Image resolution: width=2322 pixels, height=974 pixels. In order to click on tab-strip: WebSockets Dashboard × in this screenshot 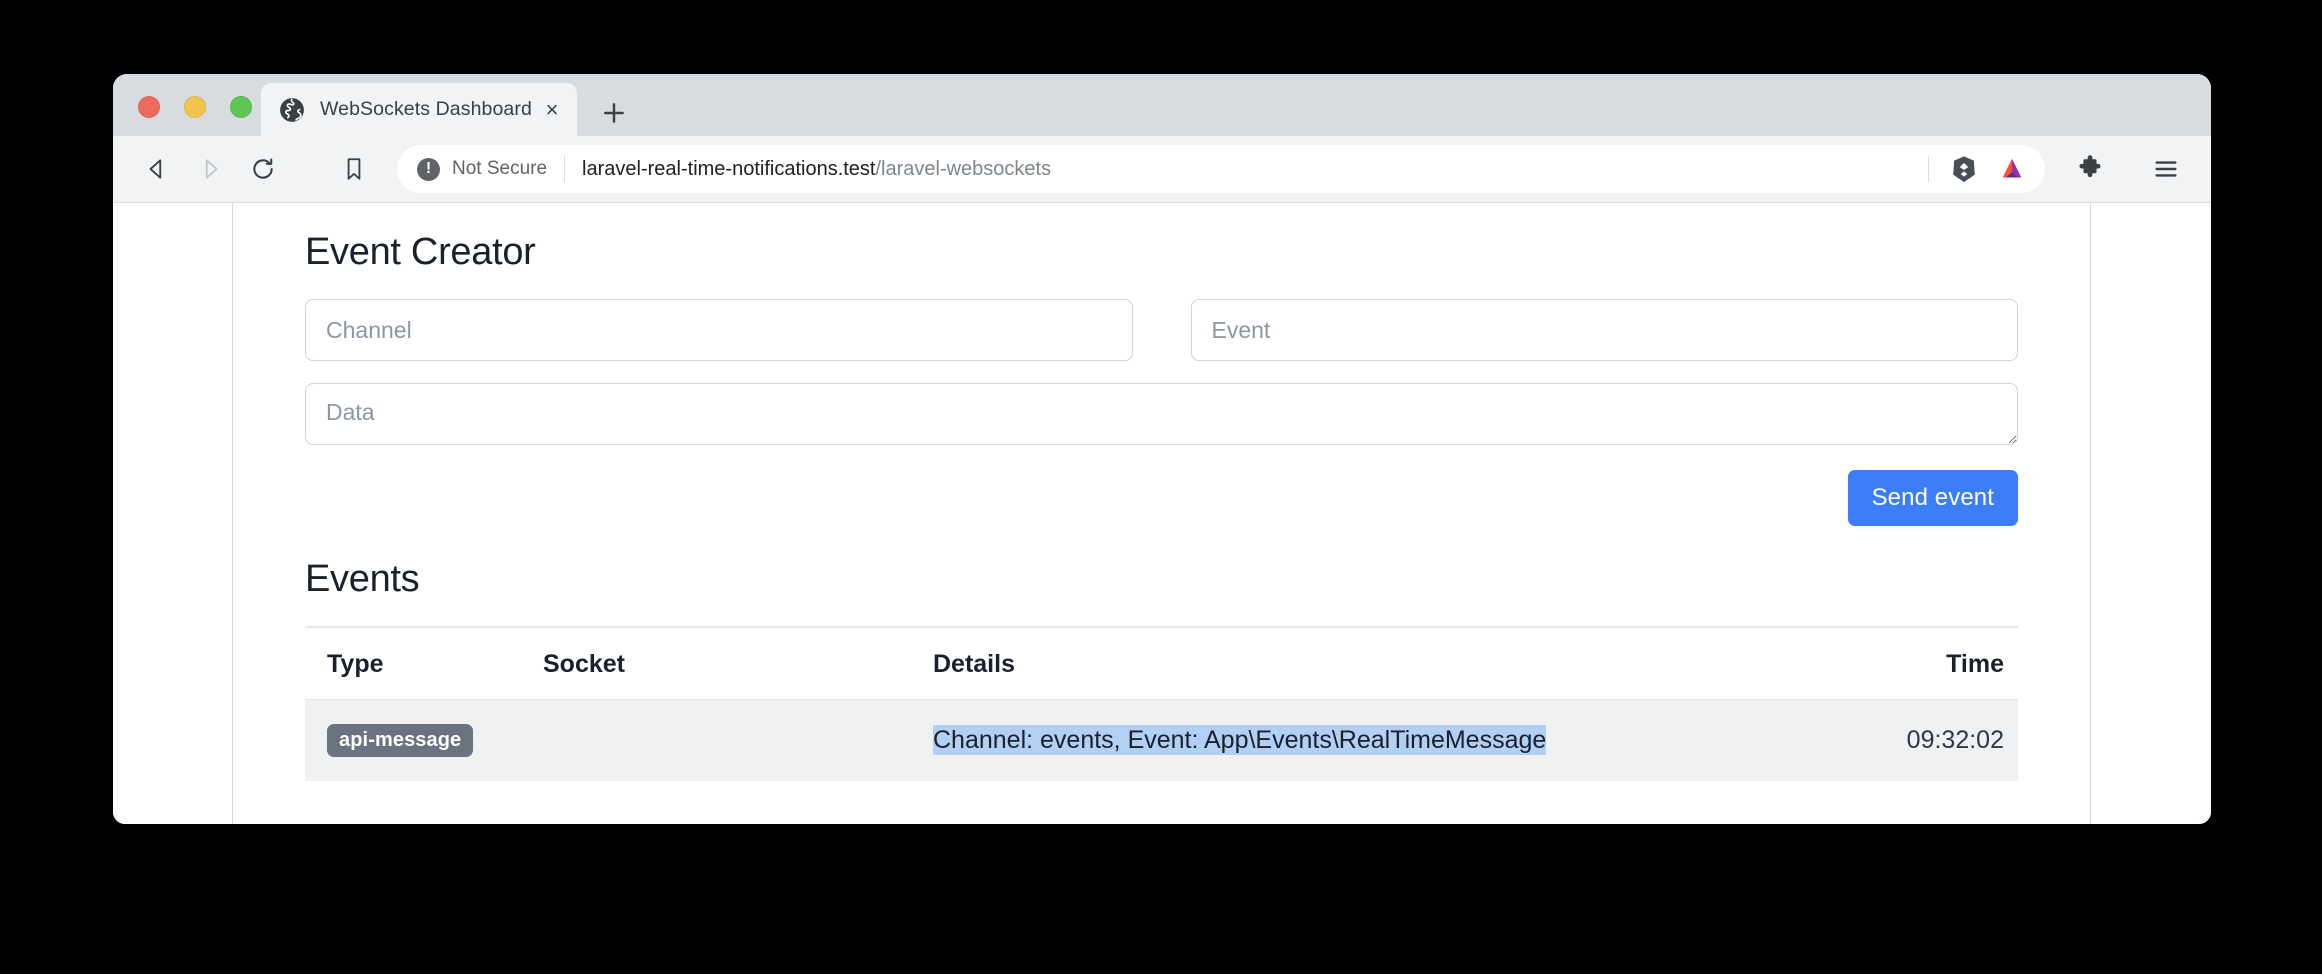, I will do `click(1162, 105)`.